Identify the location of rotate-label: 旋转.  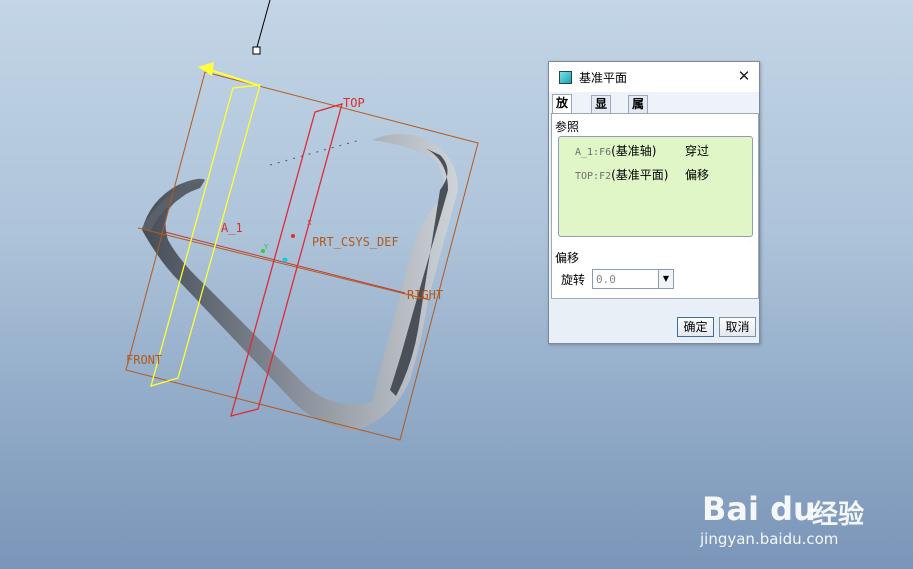
(573, 280).